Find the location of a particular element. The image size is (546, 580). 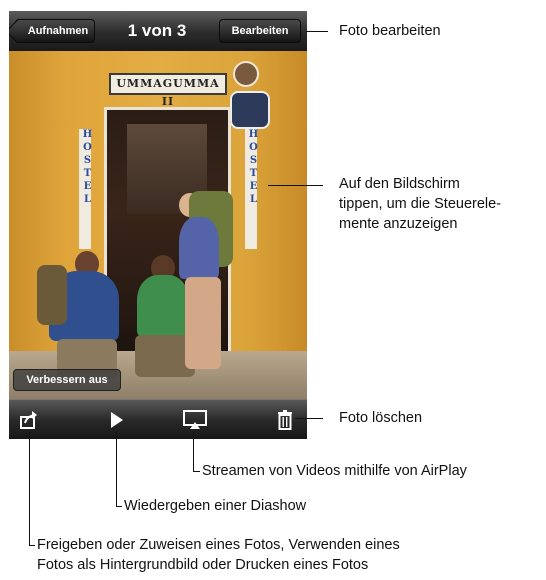

edit-button: Bearbeiten is located at coordinates (260, 31).